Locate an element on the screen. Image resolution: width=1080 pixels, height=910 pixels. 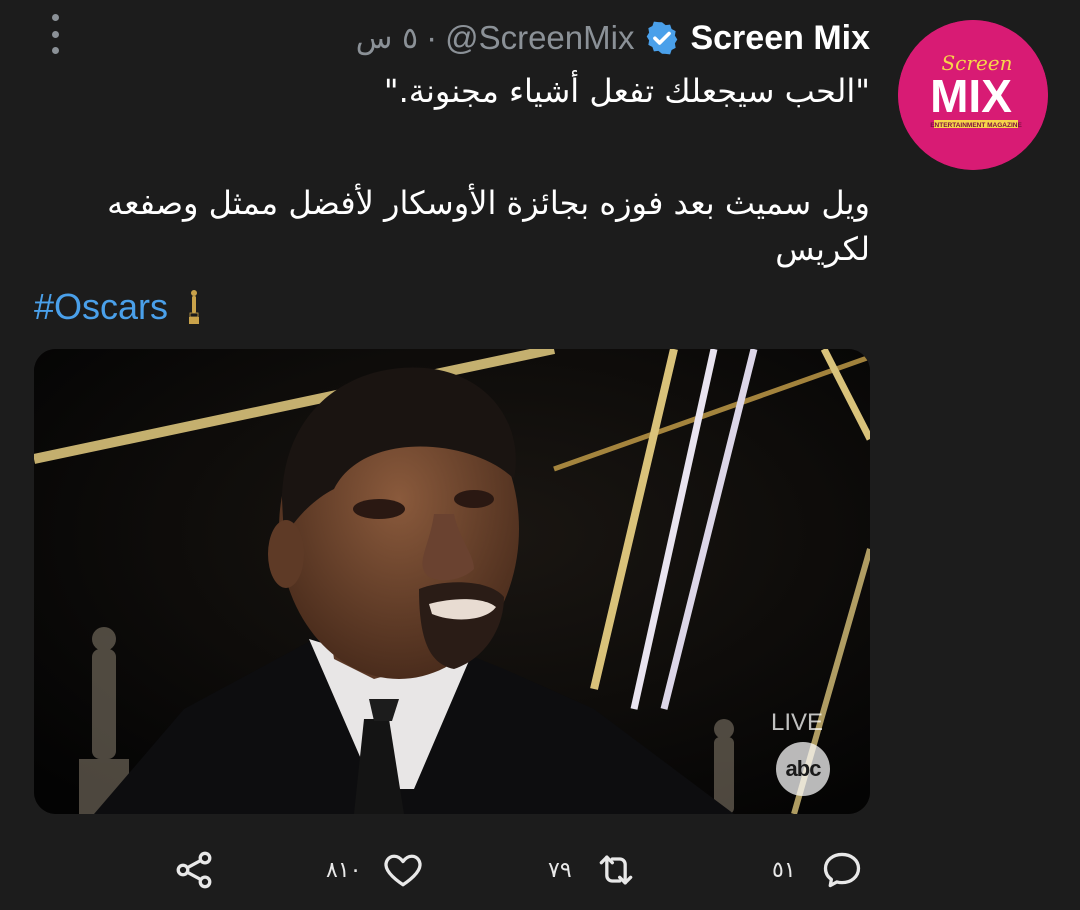
share-icon is located at coordinates (194, 870).